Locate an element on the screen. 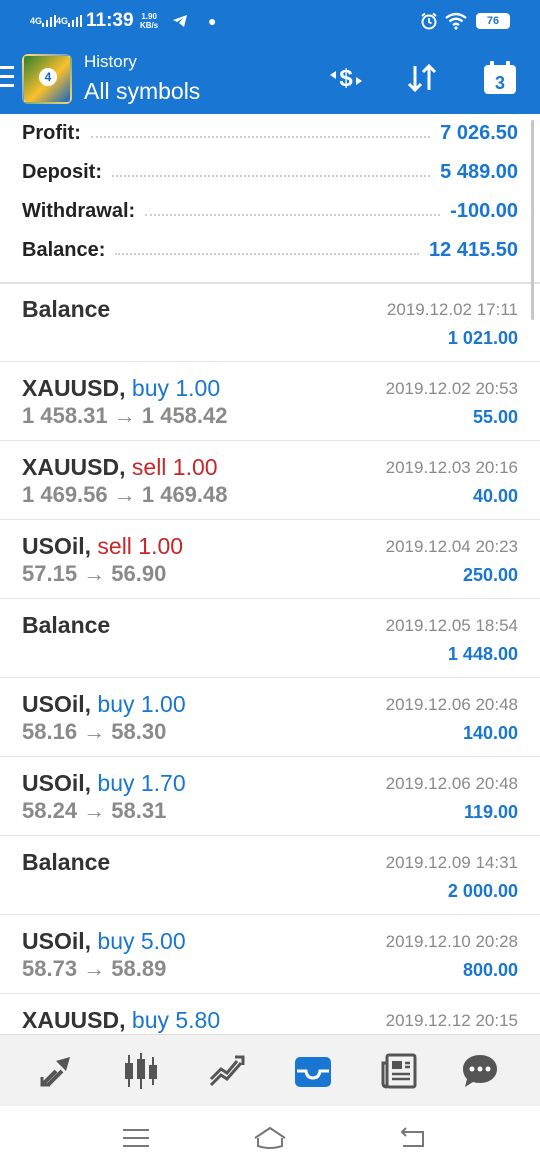 The height and width of the screenshot is (1170, 540). clock: 11:39 is located at coordinates (110, 20).